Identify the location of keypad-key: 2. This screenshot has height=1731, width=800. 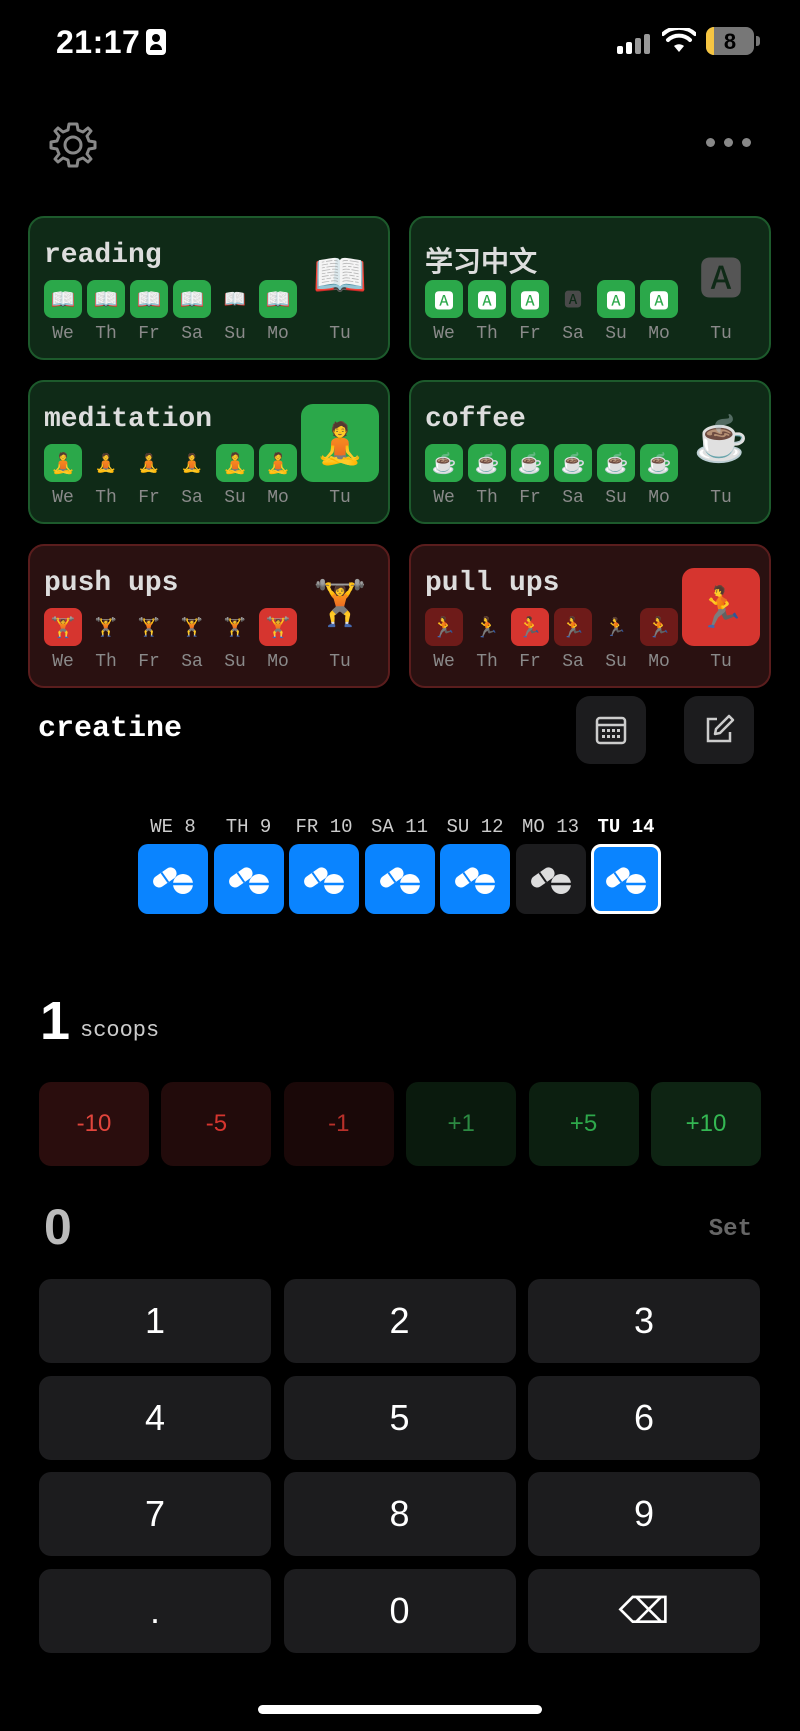
(399, 1321).